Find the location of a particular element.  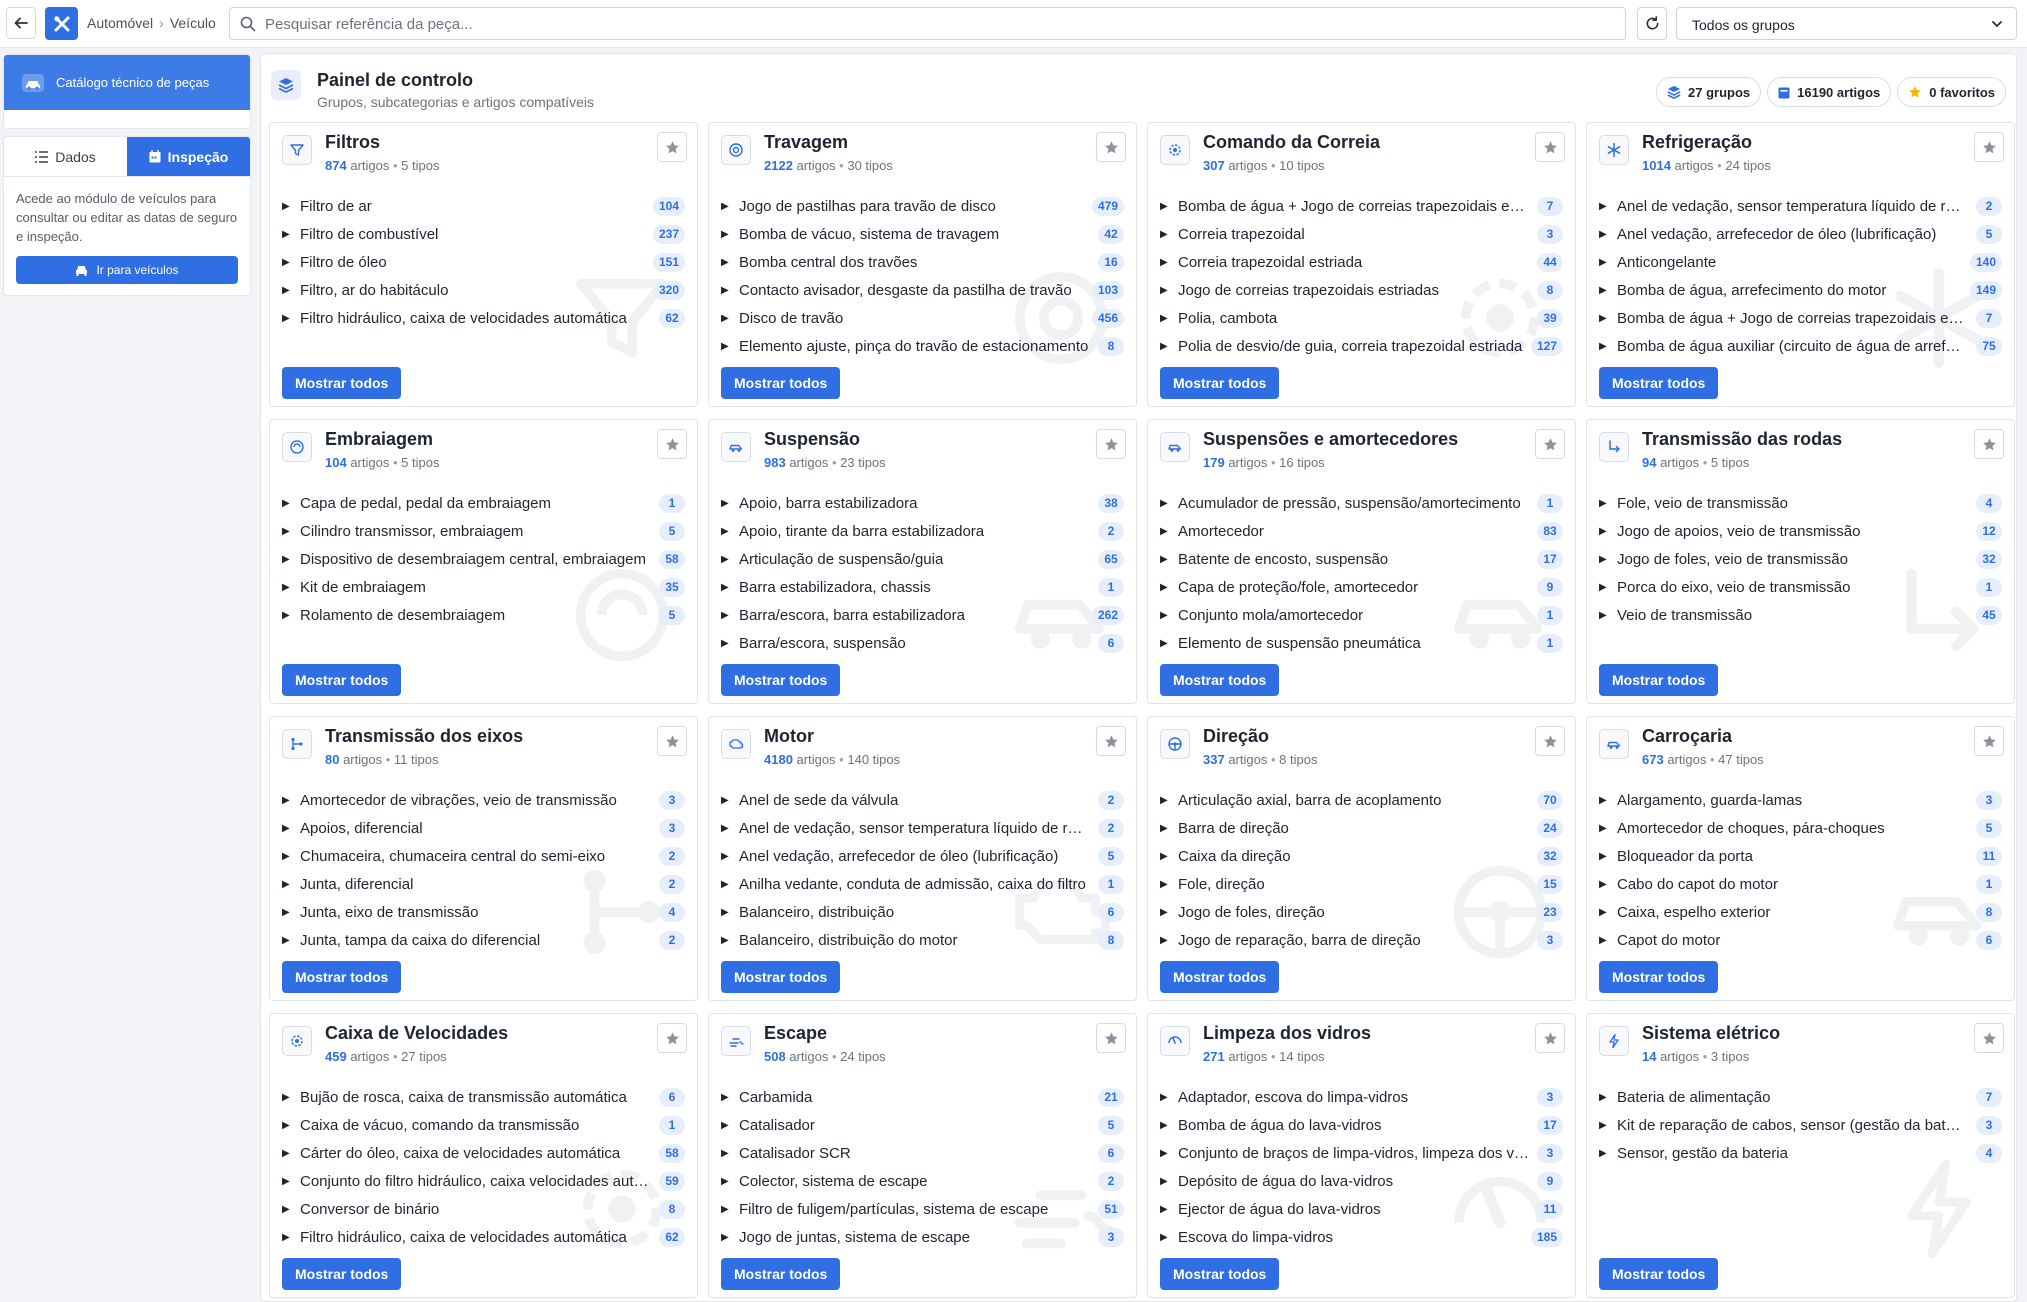

subcategory-item: ▶ Articulação de suspensão/guia 65 is located at coordinates (922, 559).